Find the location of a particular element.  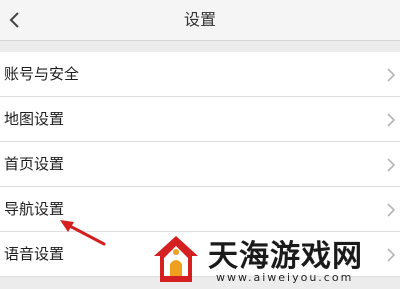

settings-item-label: 语音设置 is located at coordinates (34, 254).